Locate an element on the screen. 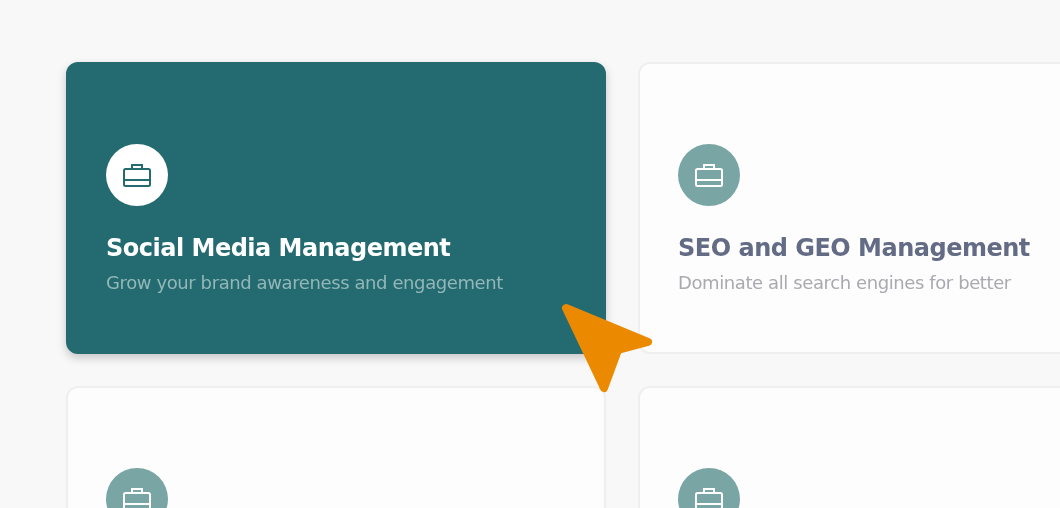 The width and height of the screenshot is (1060, 508). pointer-cursor-icon is located at coordinates (606, 348).